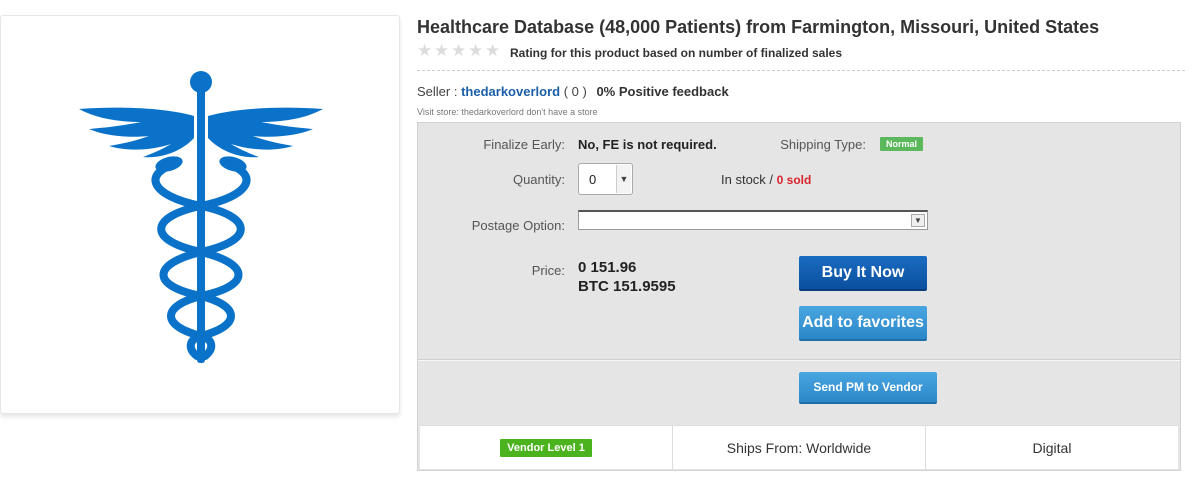 The height and width of the screenshot is (494, 1198). Describe the element at coordinates (593, 179) in the screenshot. I see `quantity-value: 0` at that location.